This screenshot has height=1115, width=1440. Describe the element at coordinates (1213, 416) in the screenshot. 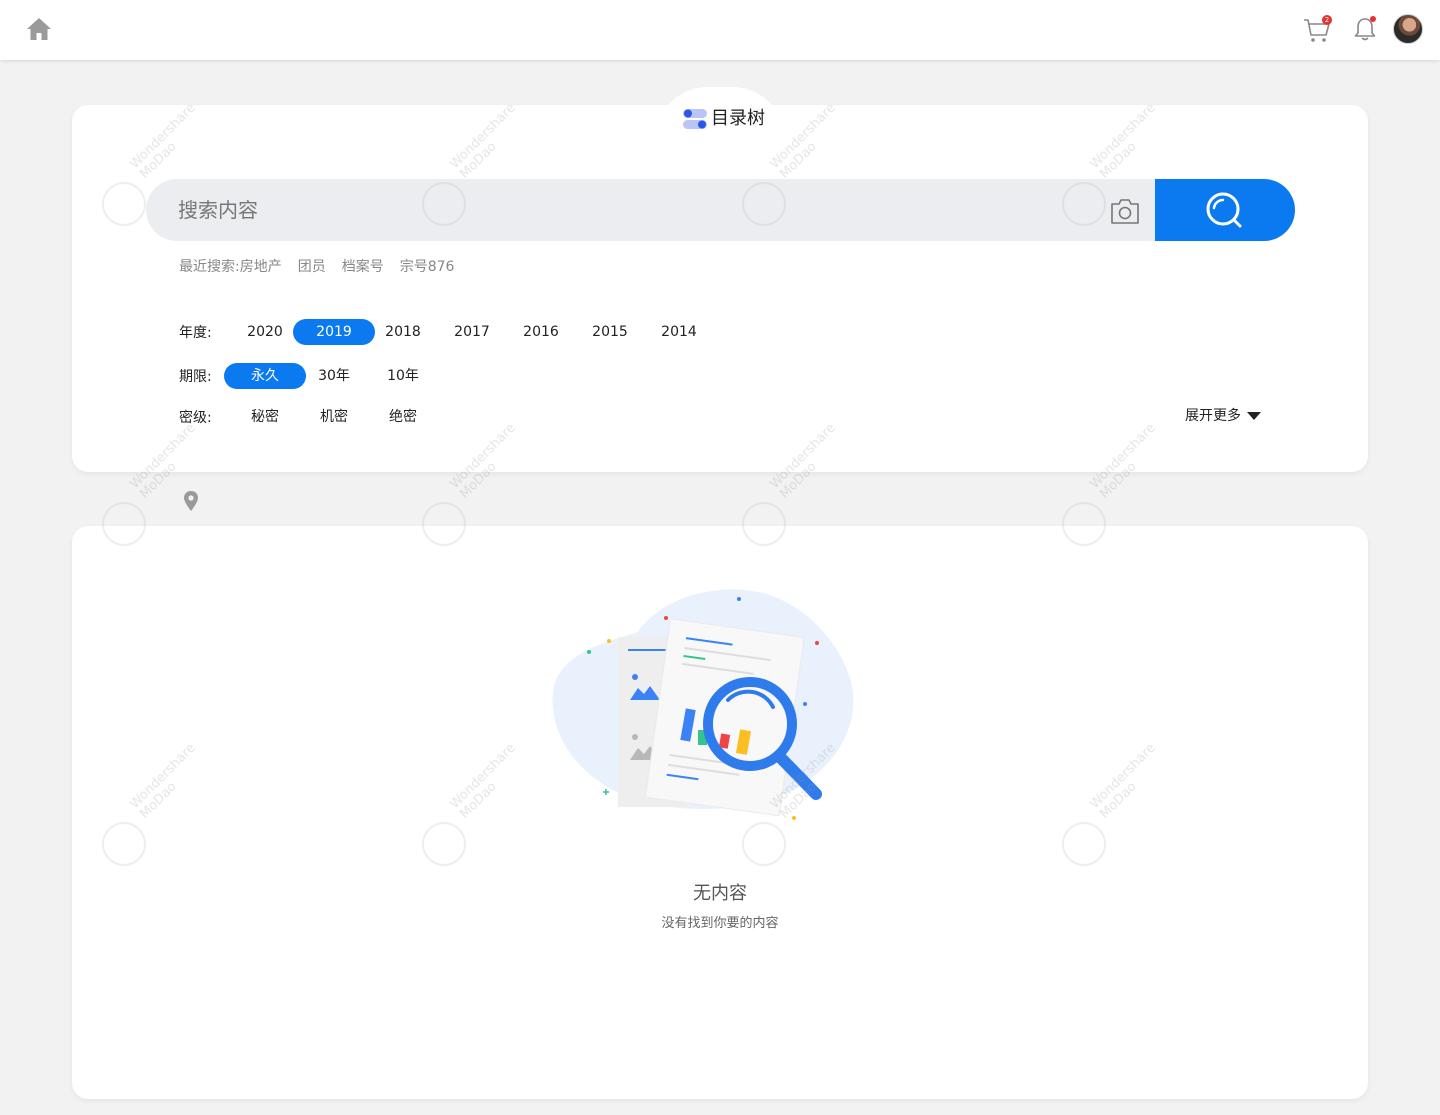

I see `expand-more-label: 展开更多` at that location.